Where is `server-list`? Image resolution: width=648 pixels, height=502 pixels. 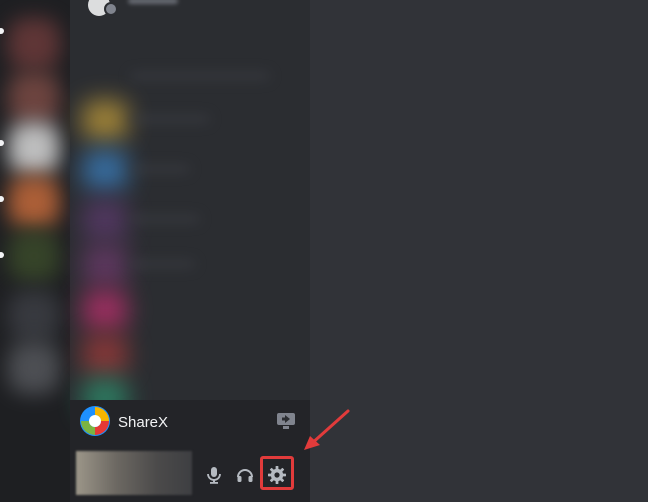
server-list is located at coordinates (35, 251).